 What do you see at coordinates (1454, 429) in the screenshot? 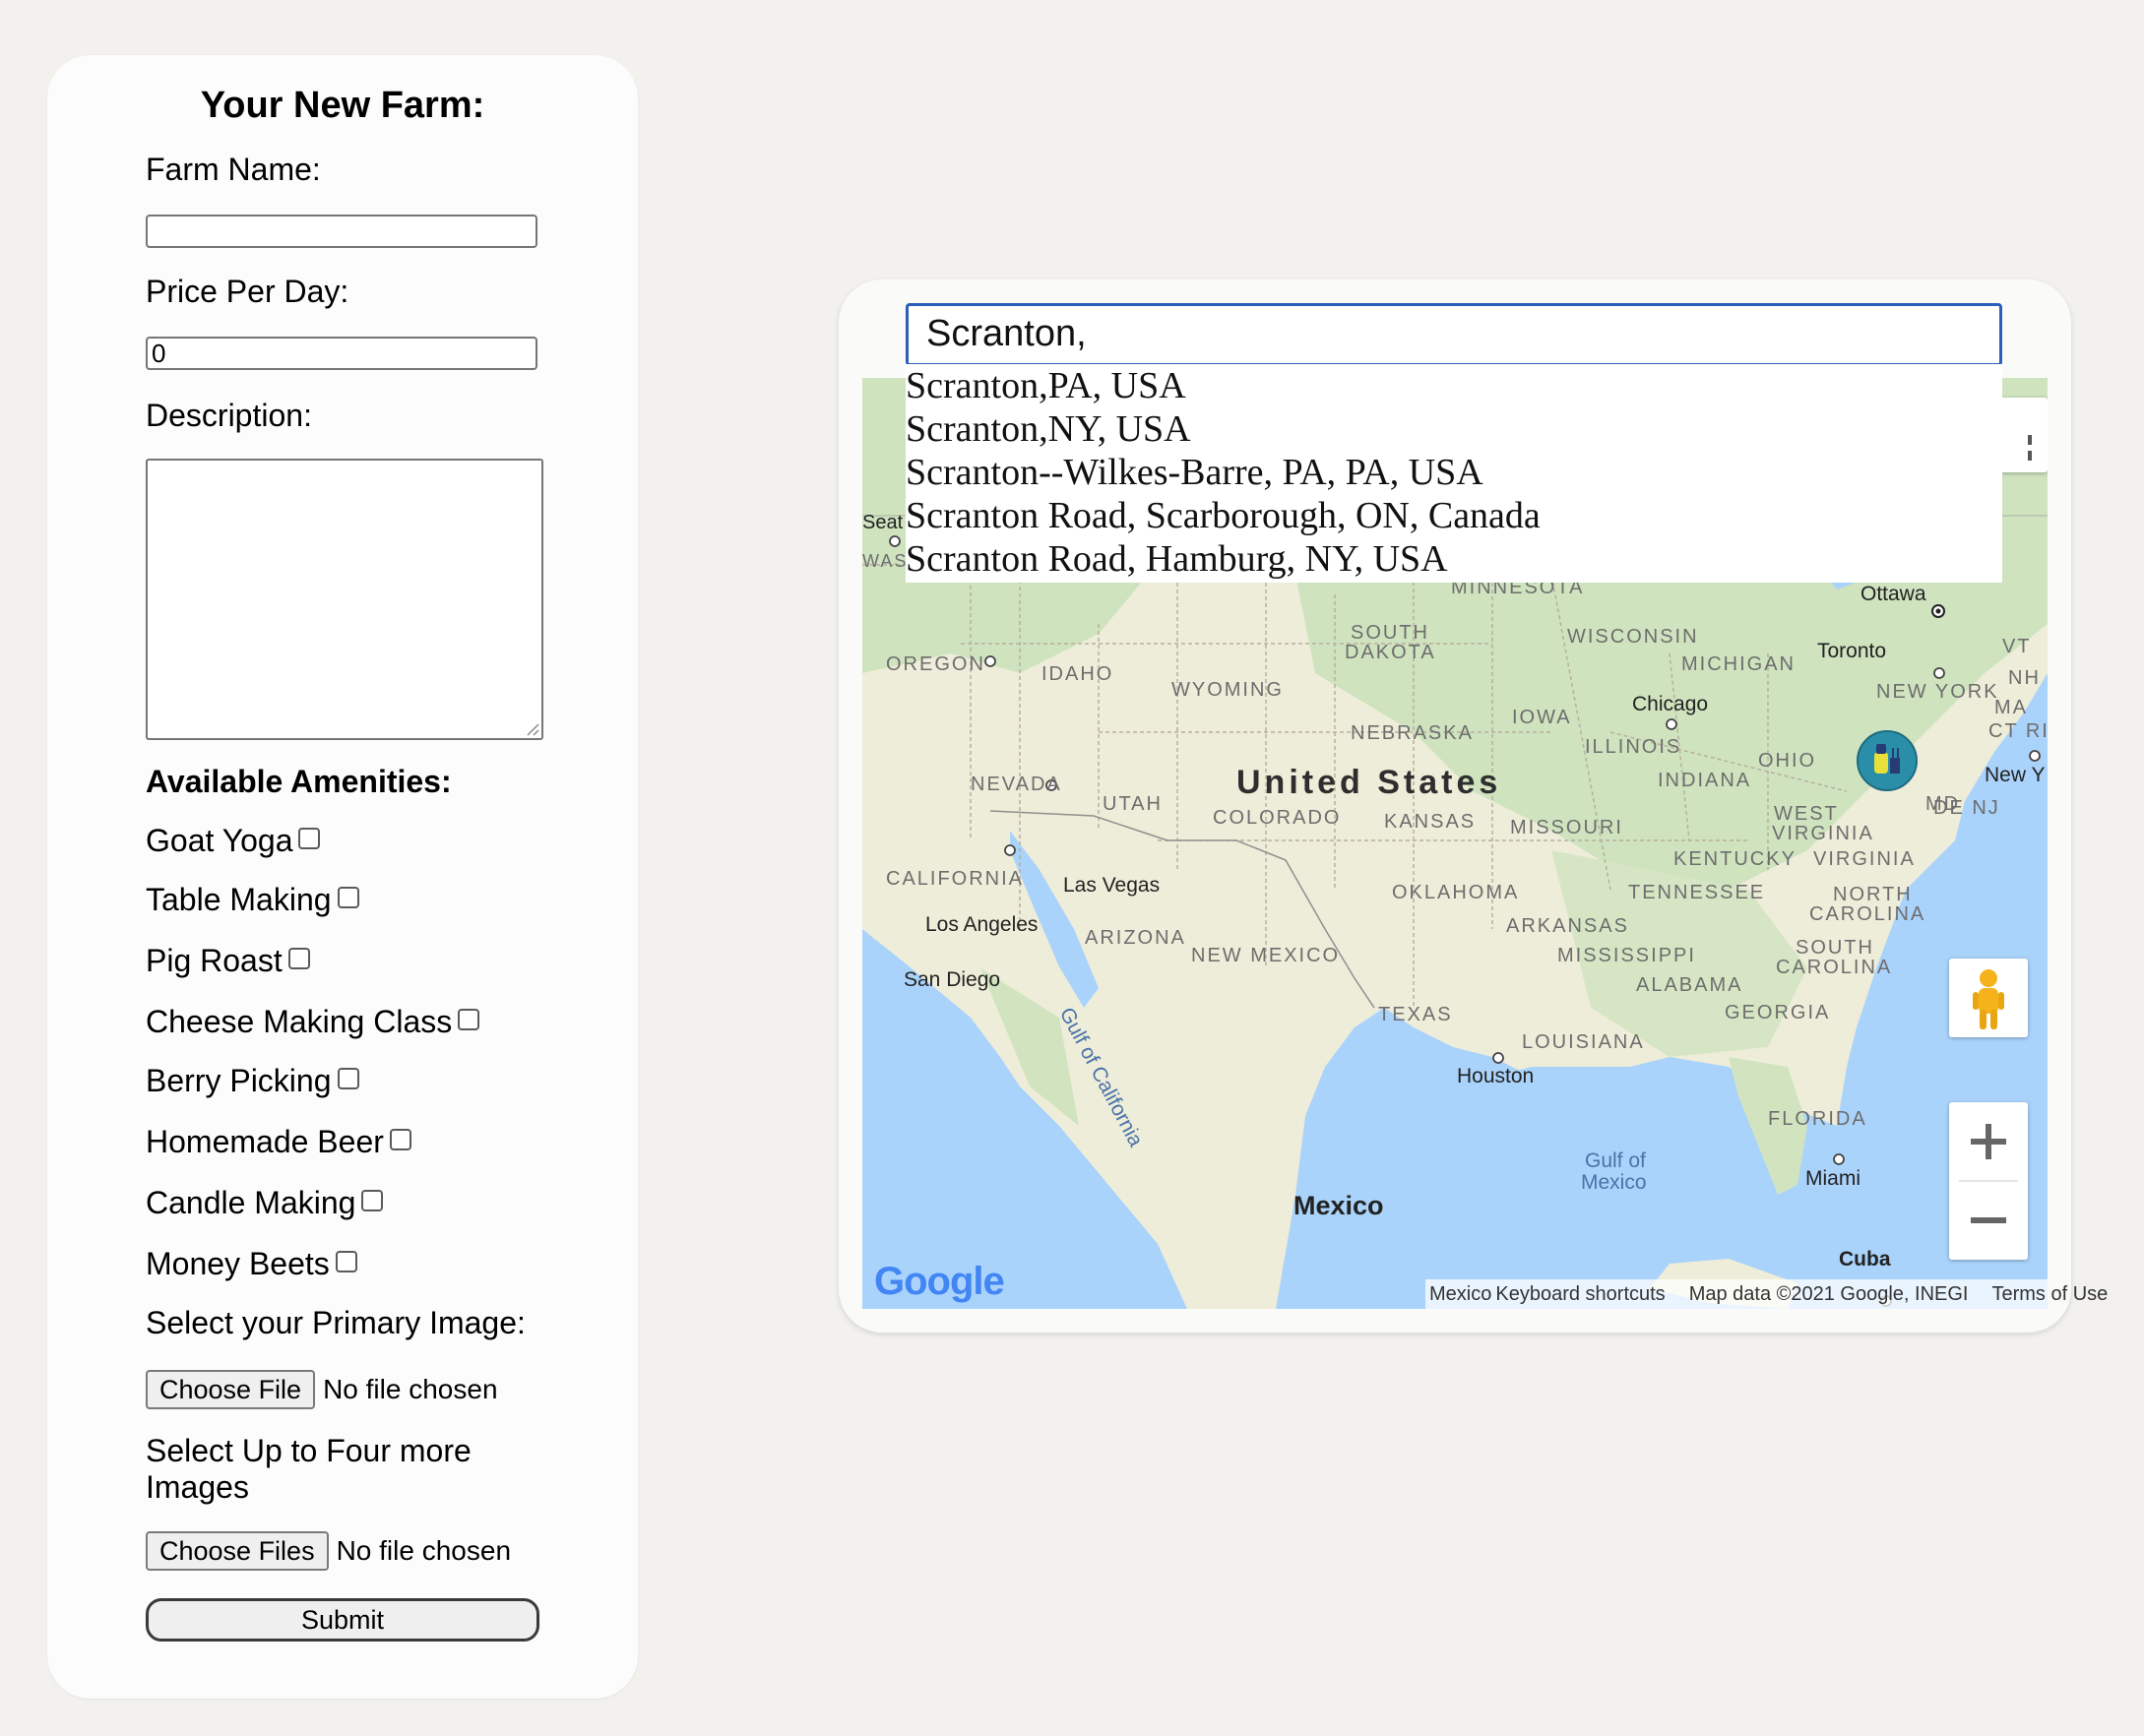
I see `suggestion-item: Scranton,NY, USA` at bounding box center [1454, 429].